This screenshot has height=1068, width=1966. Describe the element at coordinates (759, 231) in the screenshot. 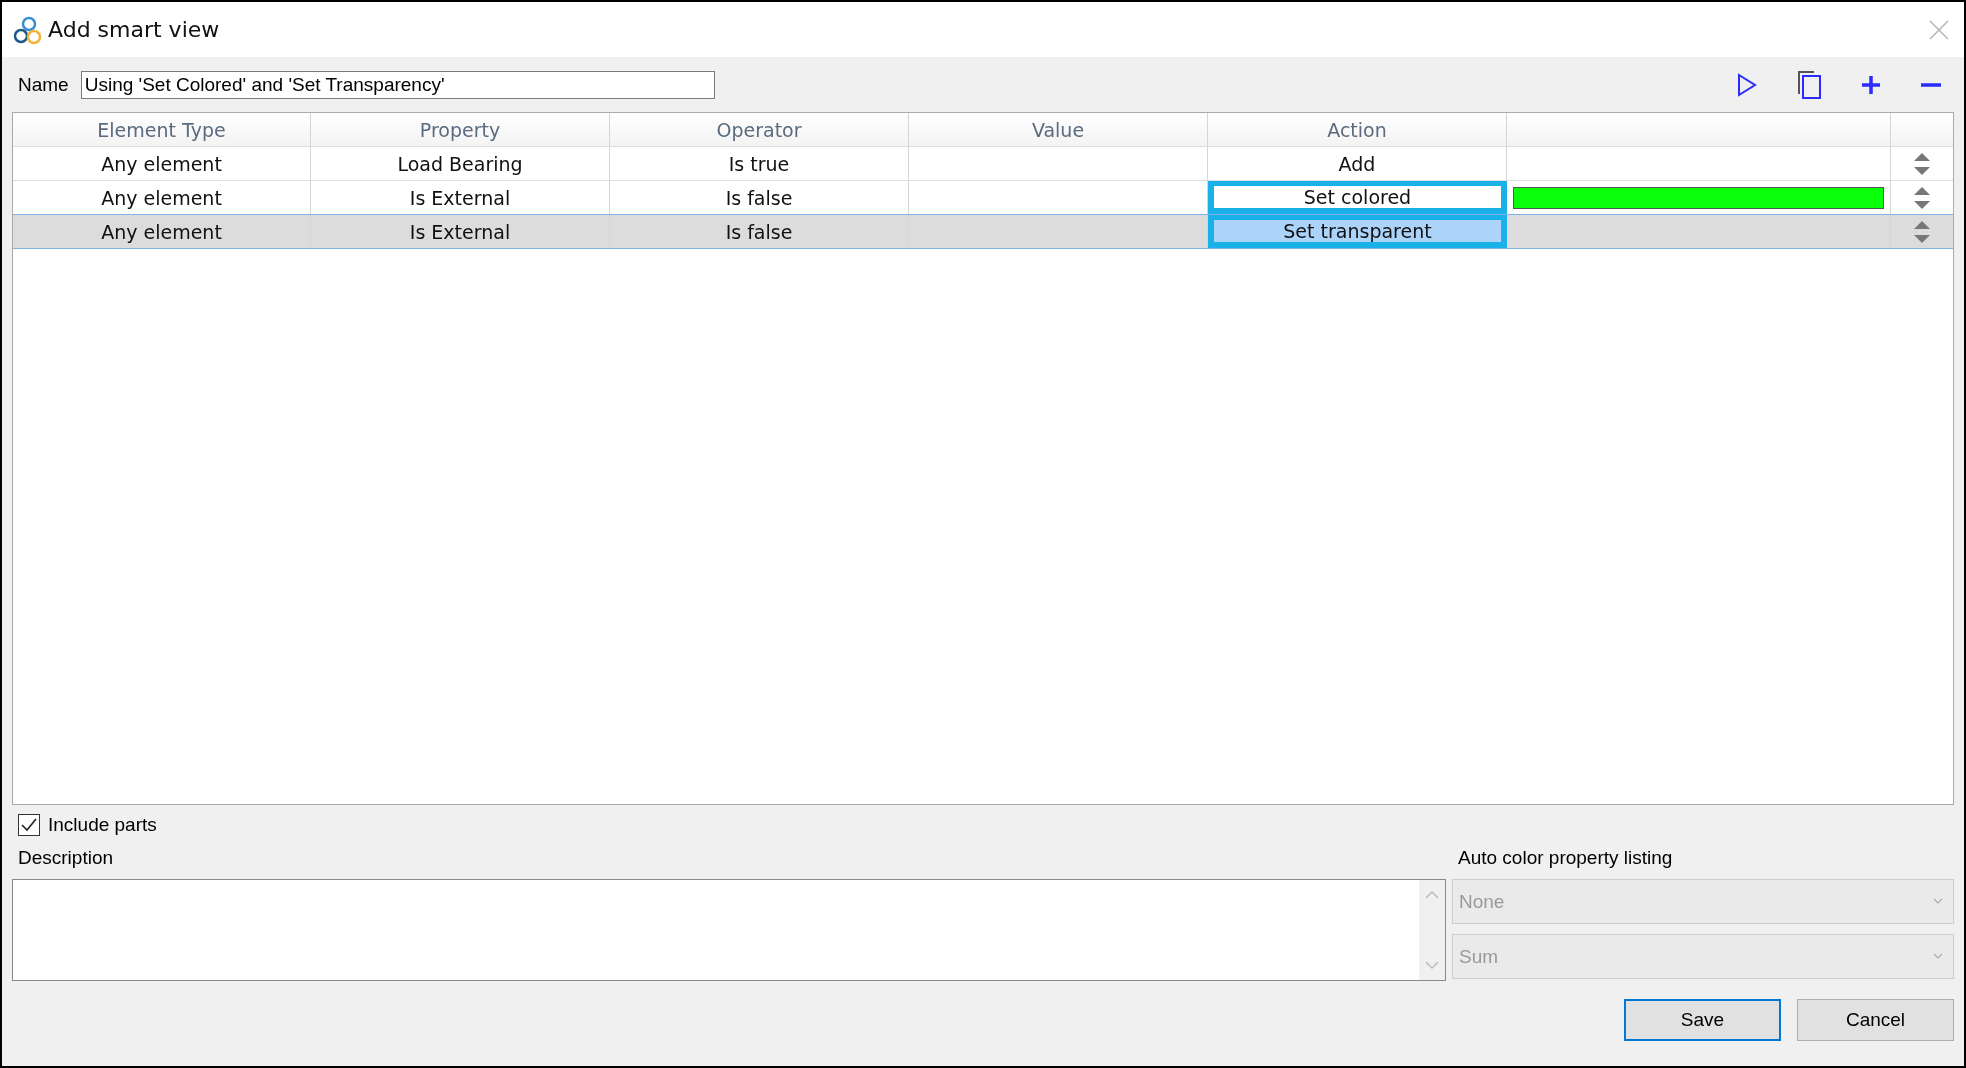

I see `table-cell: Is false` at that location.